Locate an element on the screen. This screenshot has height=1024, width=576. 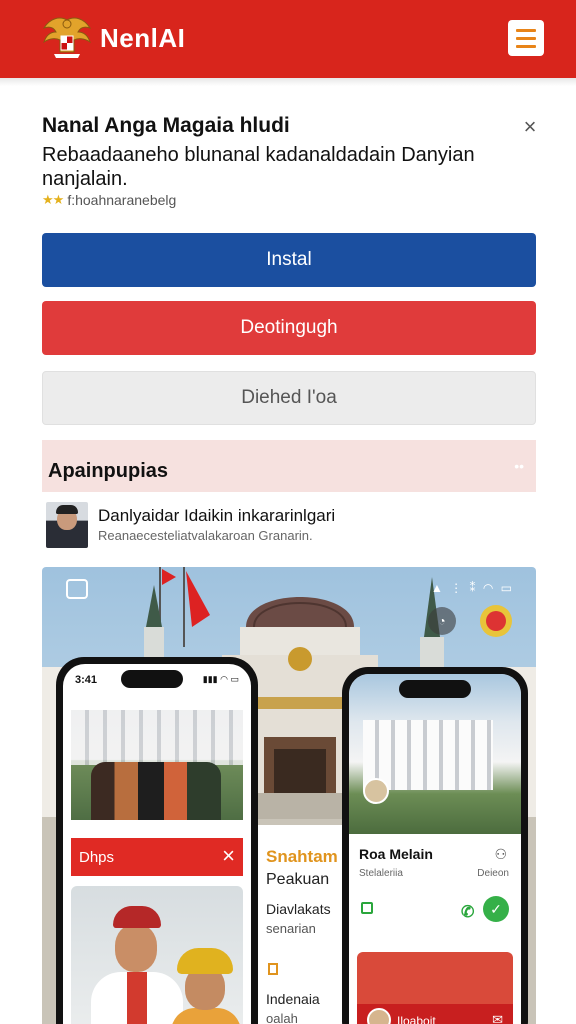
user-icon: ⚇ is located at coordinates (500, 854).